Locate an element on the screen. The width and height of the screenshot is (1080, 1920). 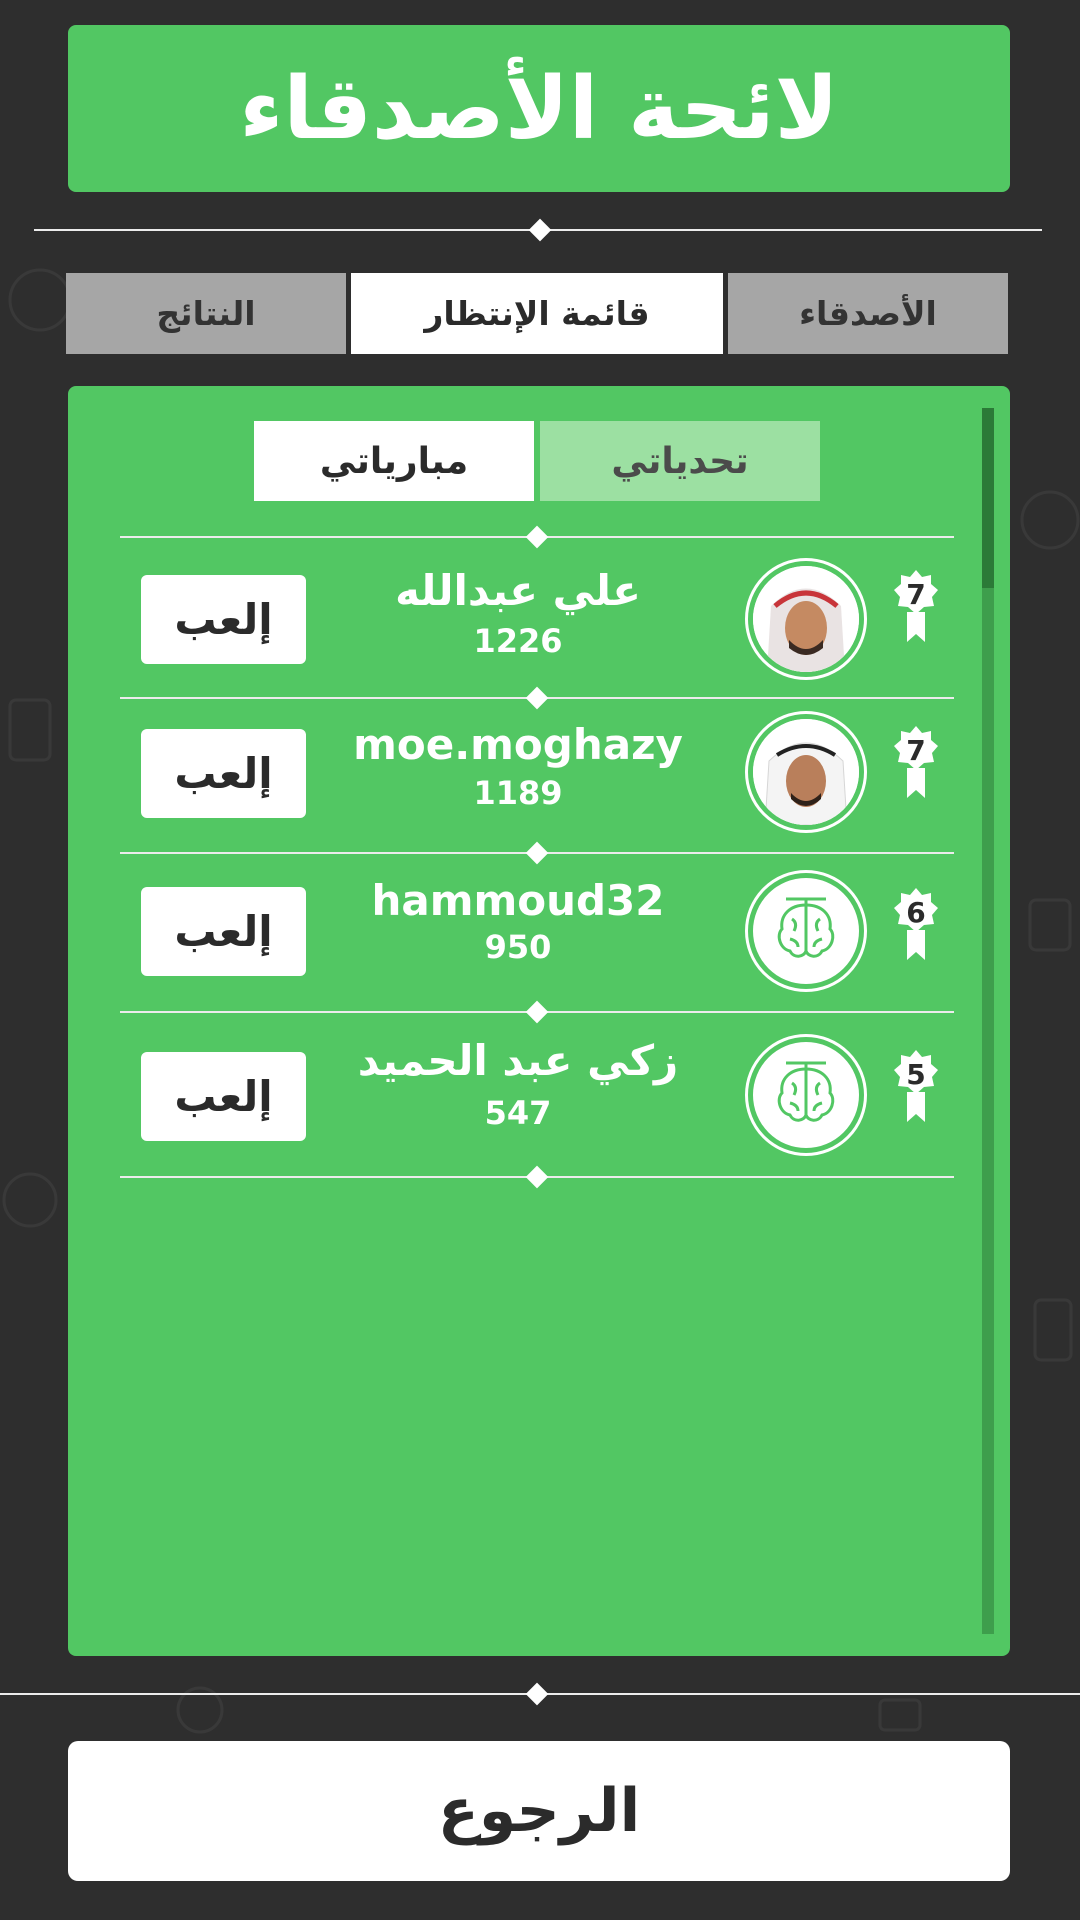
player-score: 547 is located at coordinates (518, 1113).